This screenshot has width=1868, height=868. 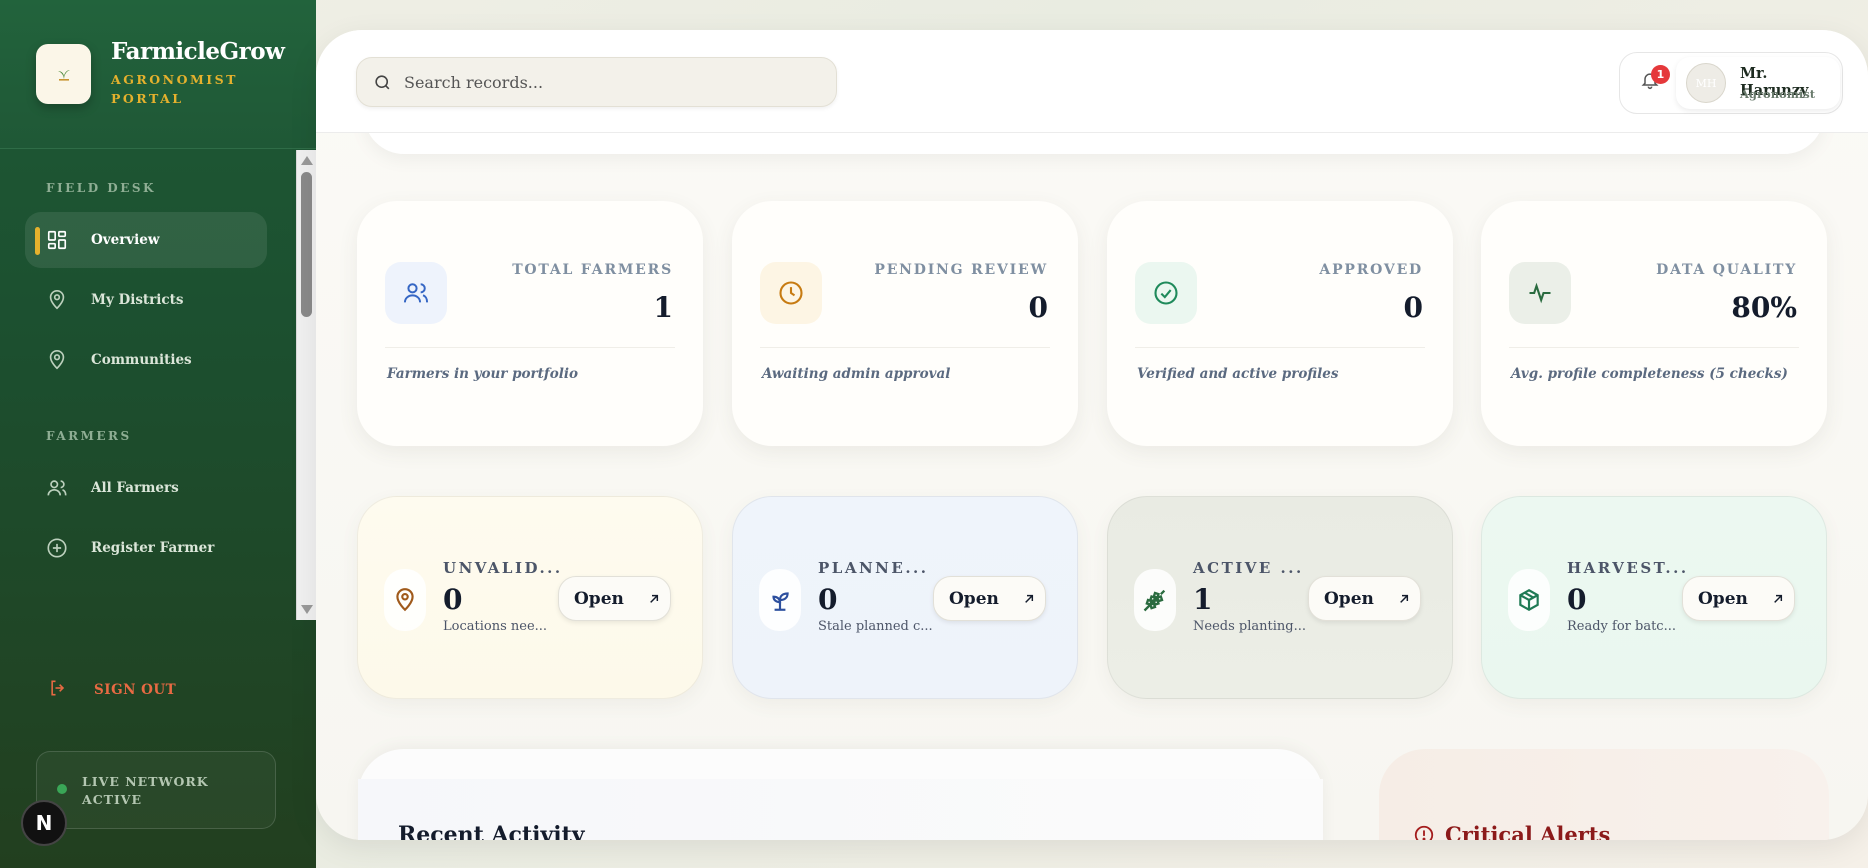 I want to click on sidebar-item-register-farmer: Register Farmer, so click(x=146, y=548).